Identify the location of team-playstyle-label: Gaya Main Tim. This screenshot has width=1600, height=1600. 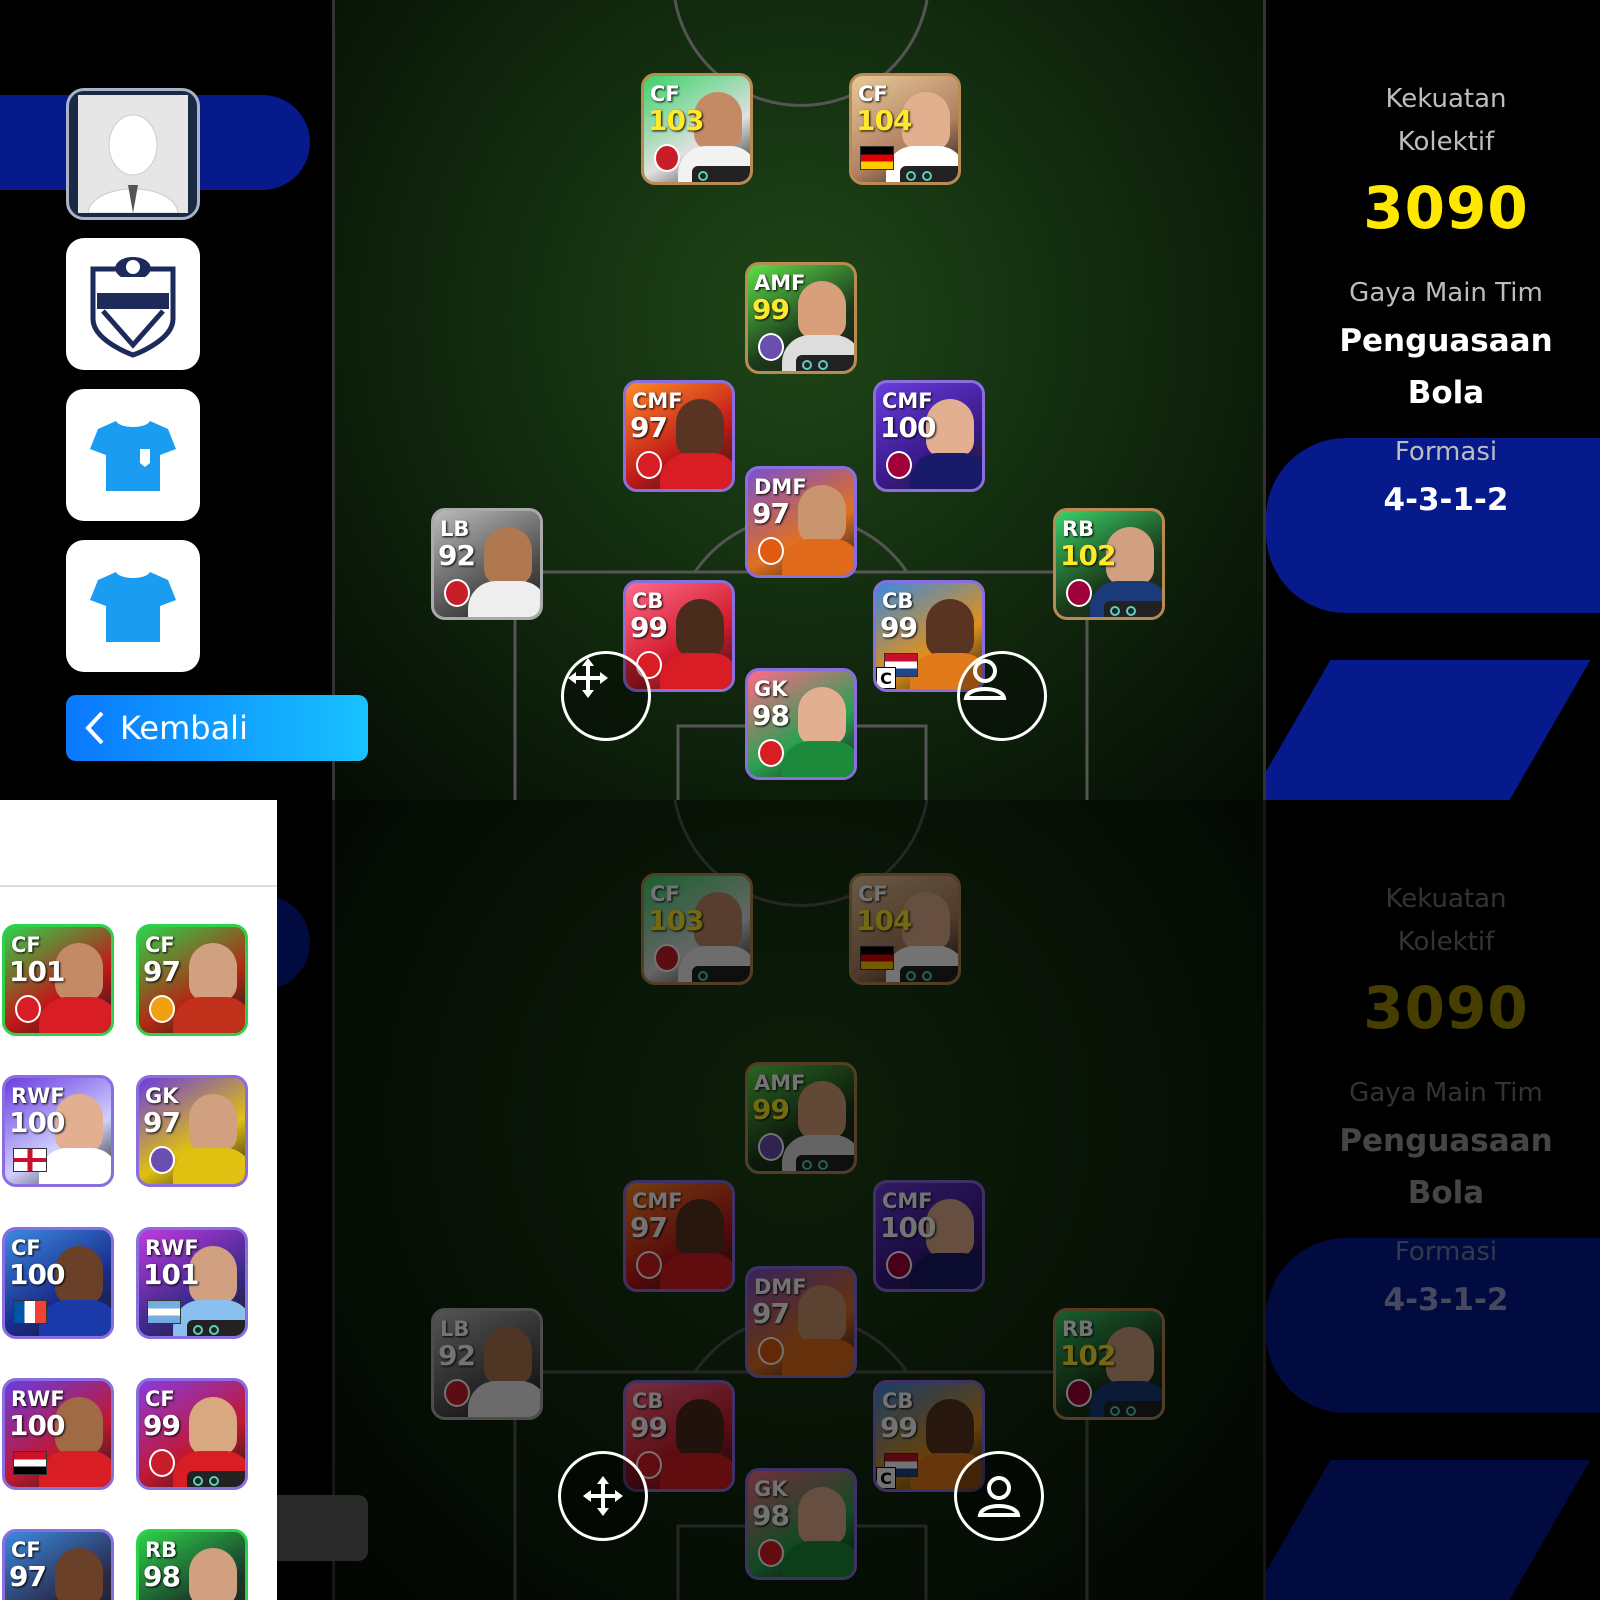
(1446, 1093).